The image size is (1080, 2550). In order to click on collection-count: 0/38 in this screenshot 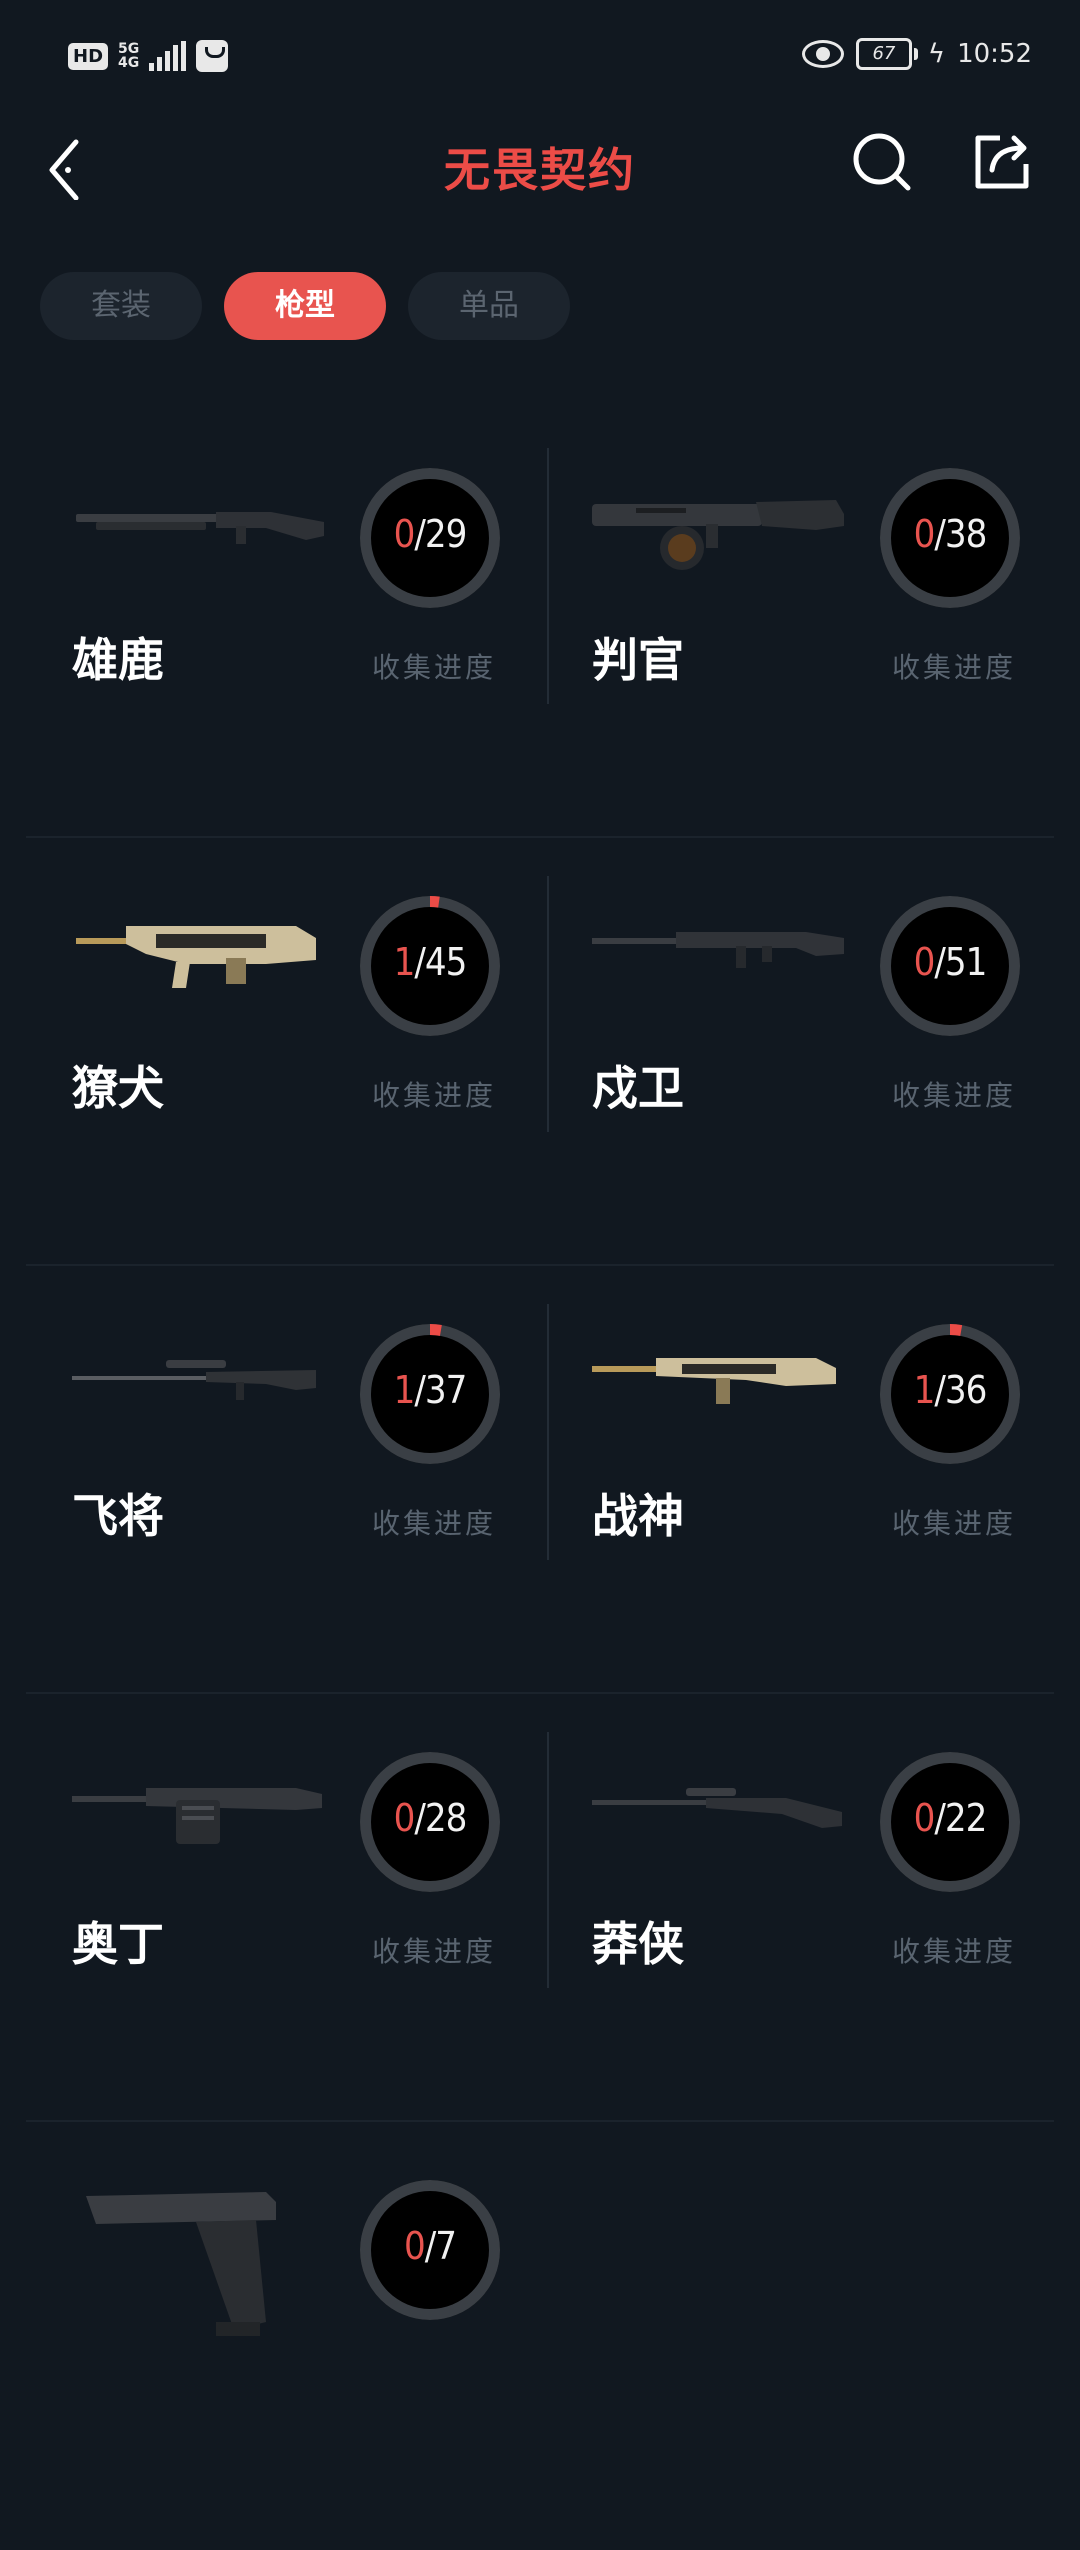, I will do `click(950, 534)`.